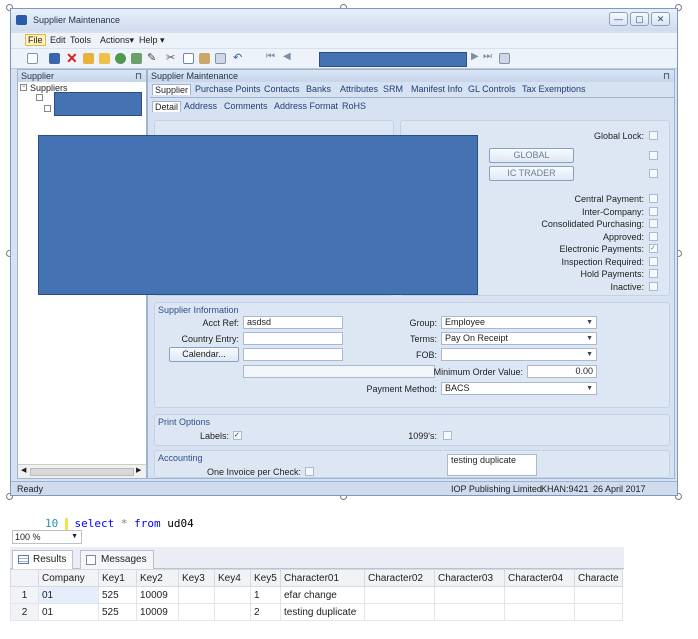  I want to click on subtab-address-format: Address Format, so click(306, 106).